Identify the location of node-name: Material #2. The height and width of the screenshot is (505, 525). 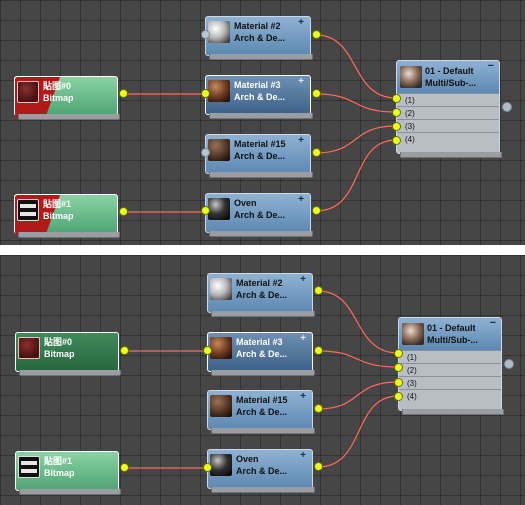
(259, 283).